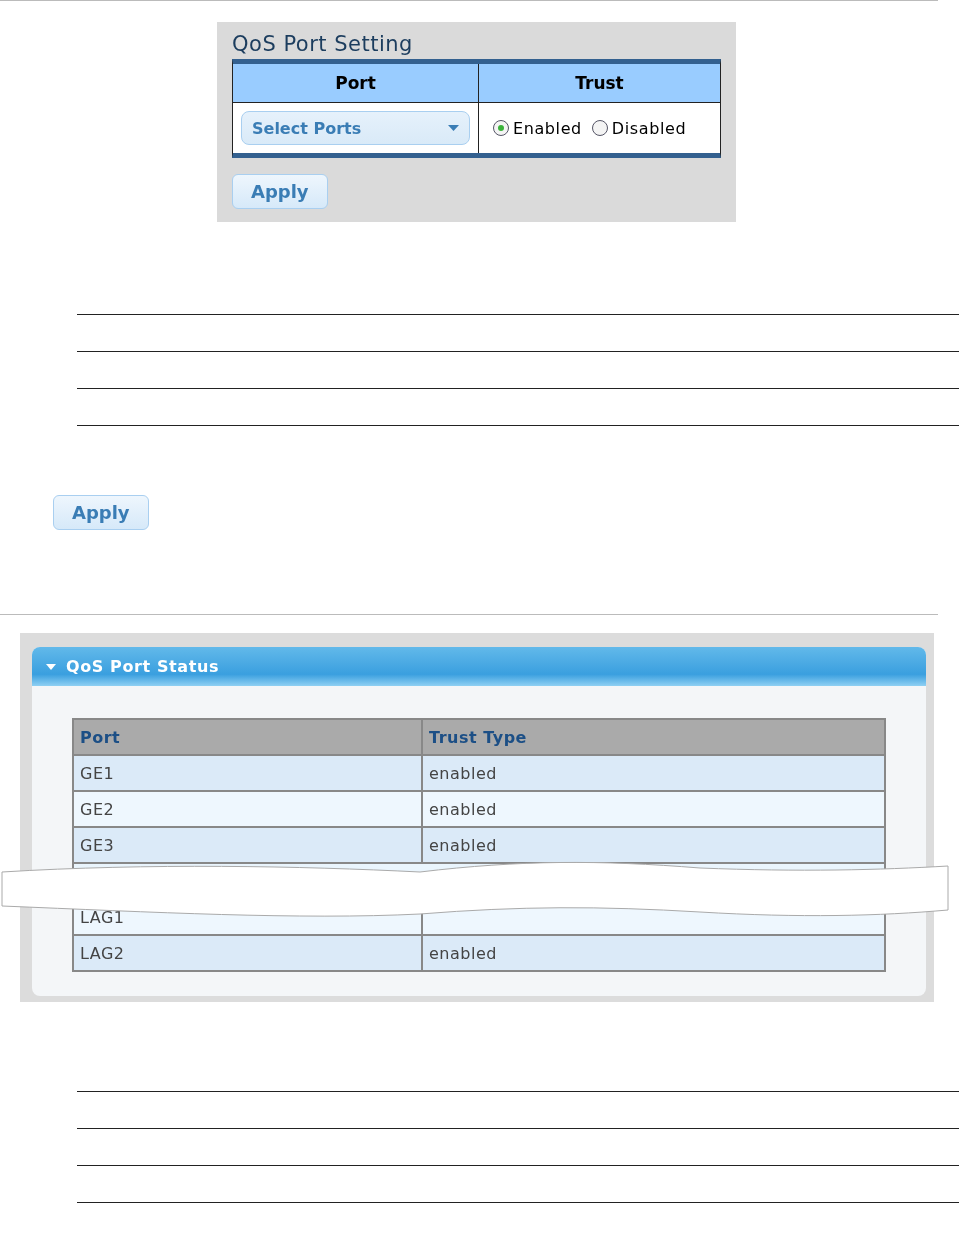 This screenshot has width=959, height=1234. What do you see at coordinates (355, 128) in the screenshot?
I see `port-select: Select Ports` at bounding box center [355, 128].